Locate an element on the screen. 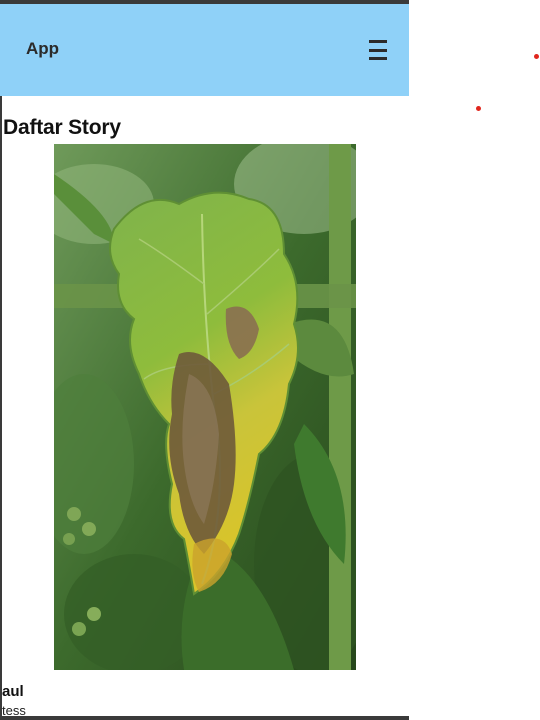 The image size is (540, 720). app-bar: App is located at coordinates (204, 50).